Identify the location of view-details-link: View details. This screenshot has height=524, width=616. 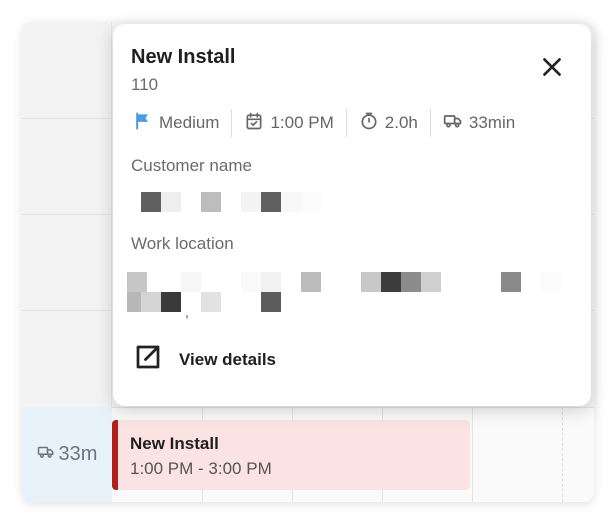
(204, 359).